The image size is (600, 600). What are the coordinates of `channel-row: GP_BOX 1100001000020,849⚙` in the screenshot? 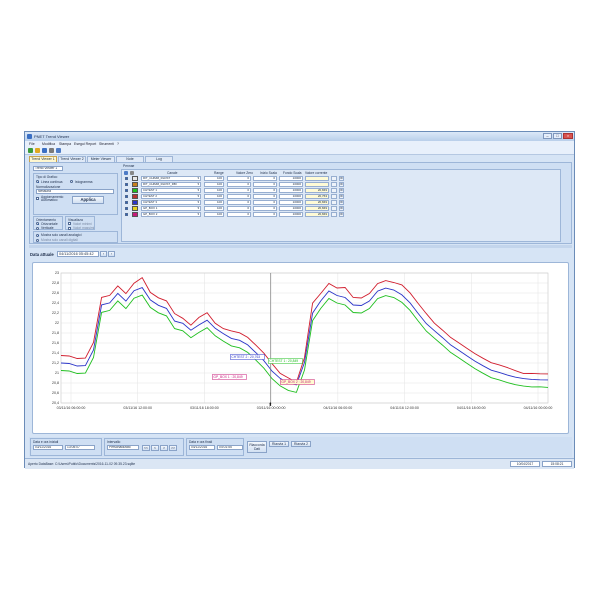 It's located at (341, 208).